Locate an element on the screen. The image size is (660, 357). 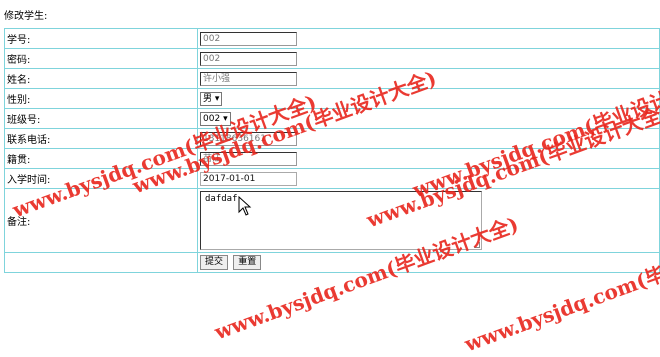
row-name: 姓名: 许小强 is located at coordinates (332, 78).